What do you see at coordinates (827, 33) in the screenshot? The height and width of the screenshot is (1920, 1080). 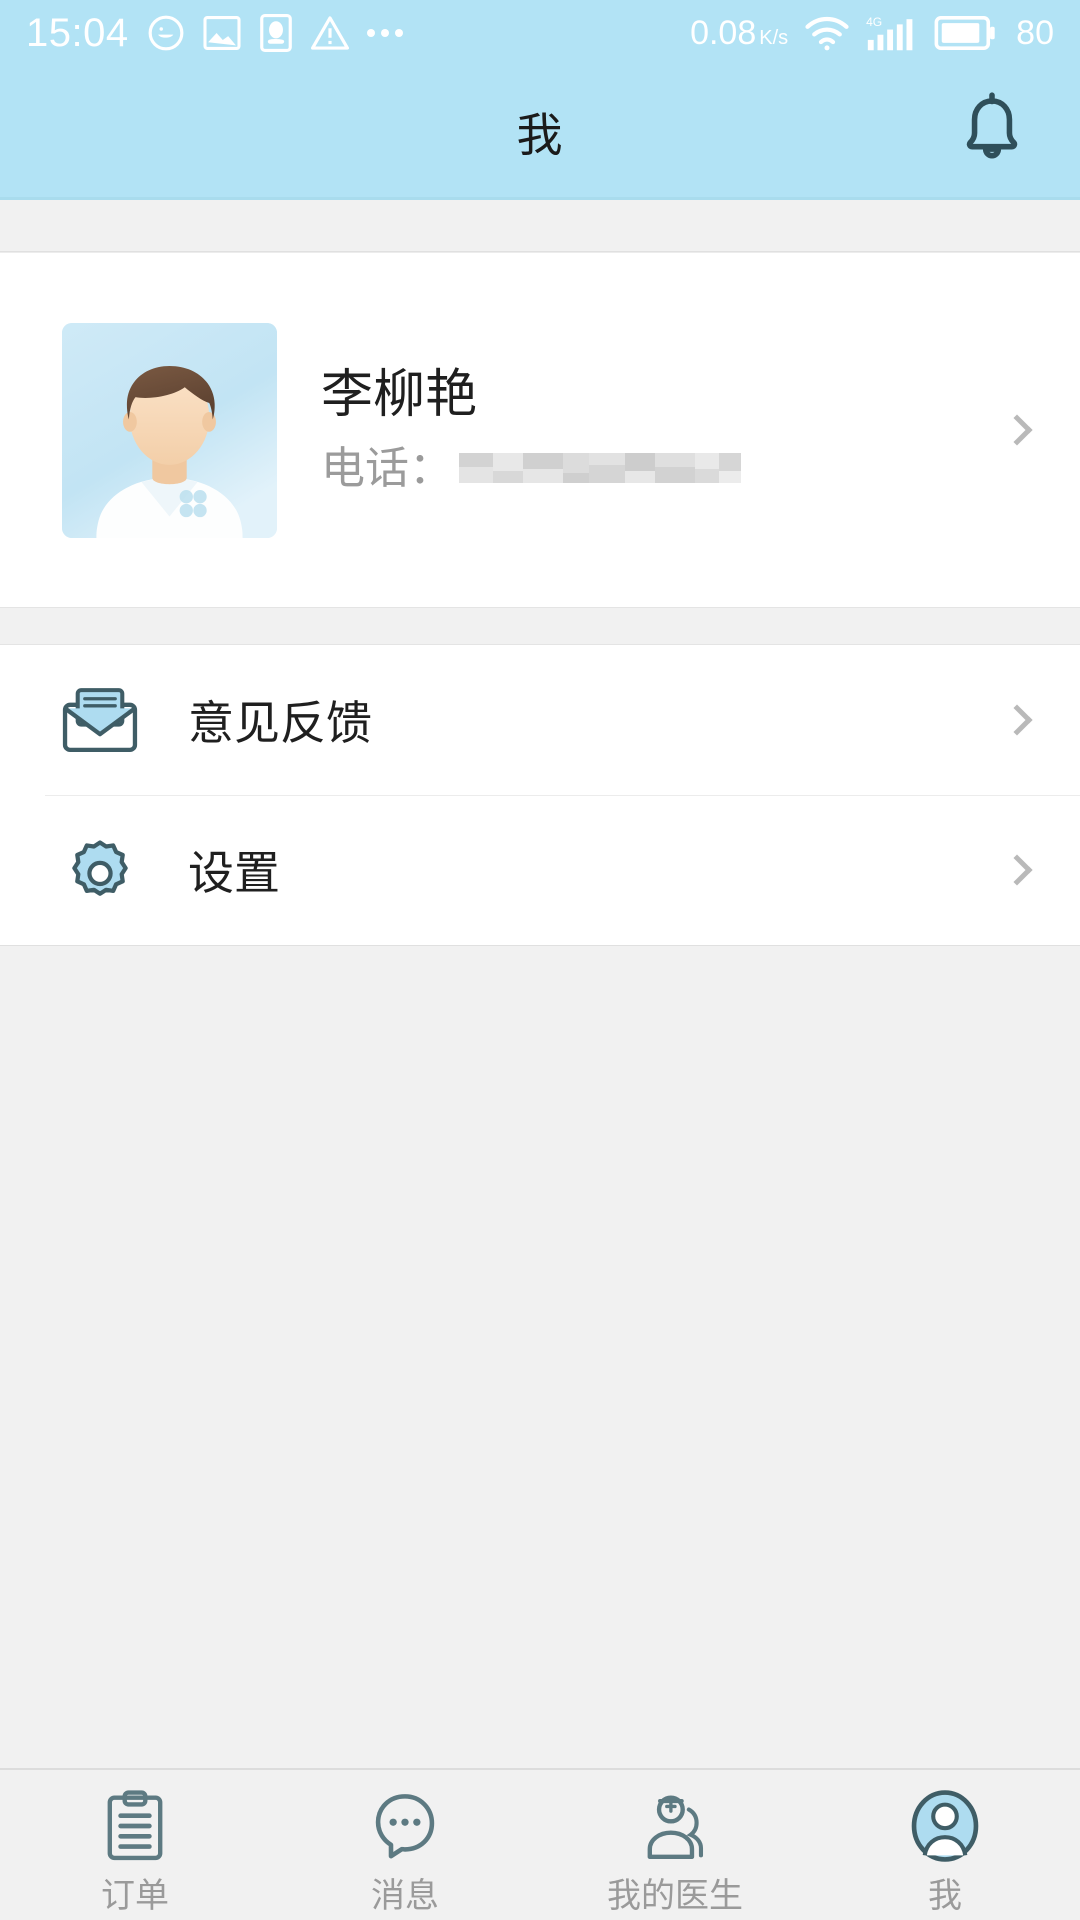 I see `wifi-icon` at bounding box center [827, 33].